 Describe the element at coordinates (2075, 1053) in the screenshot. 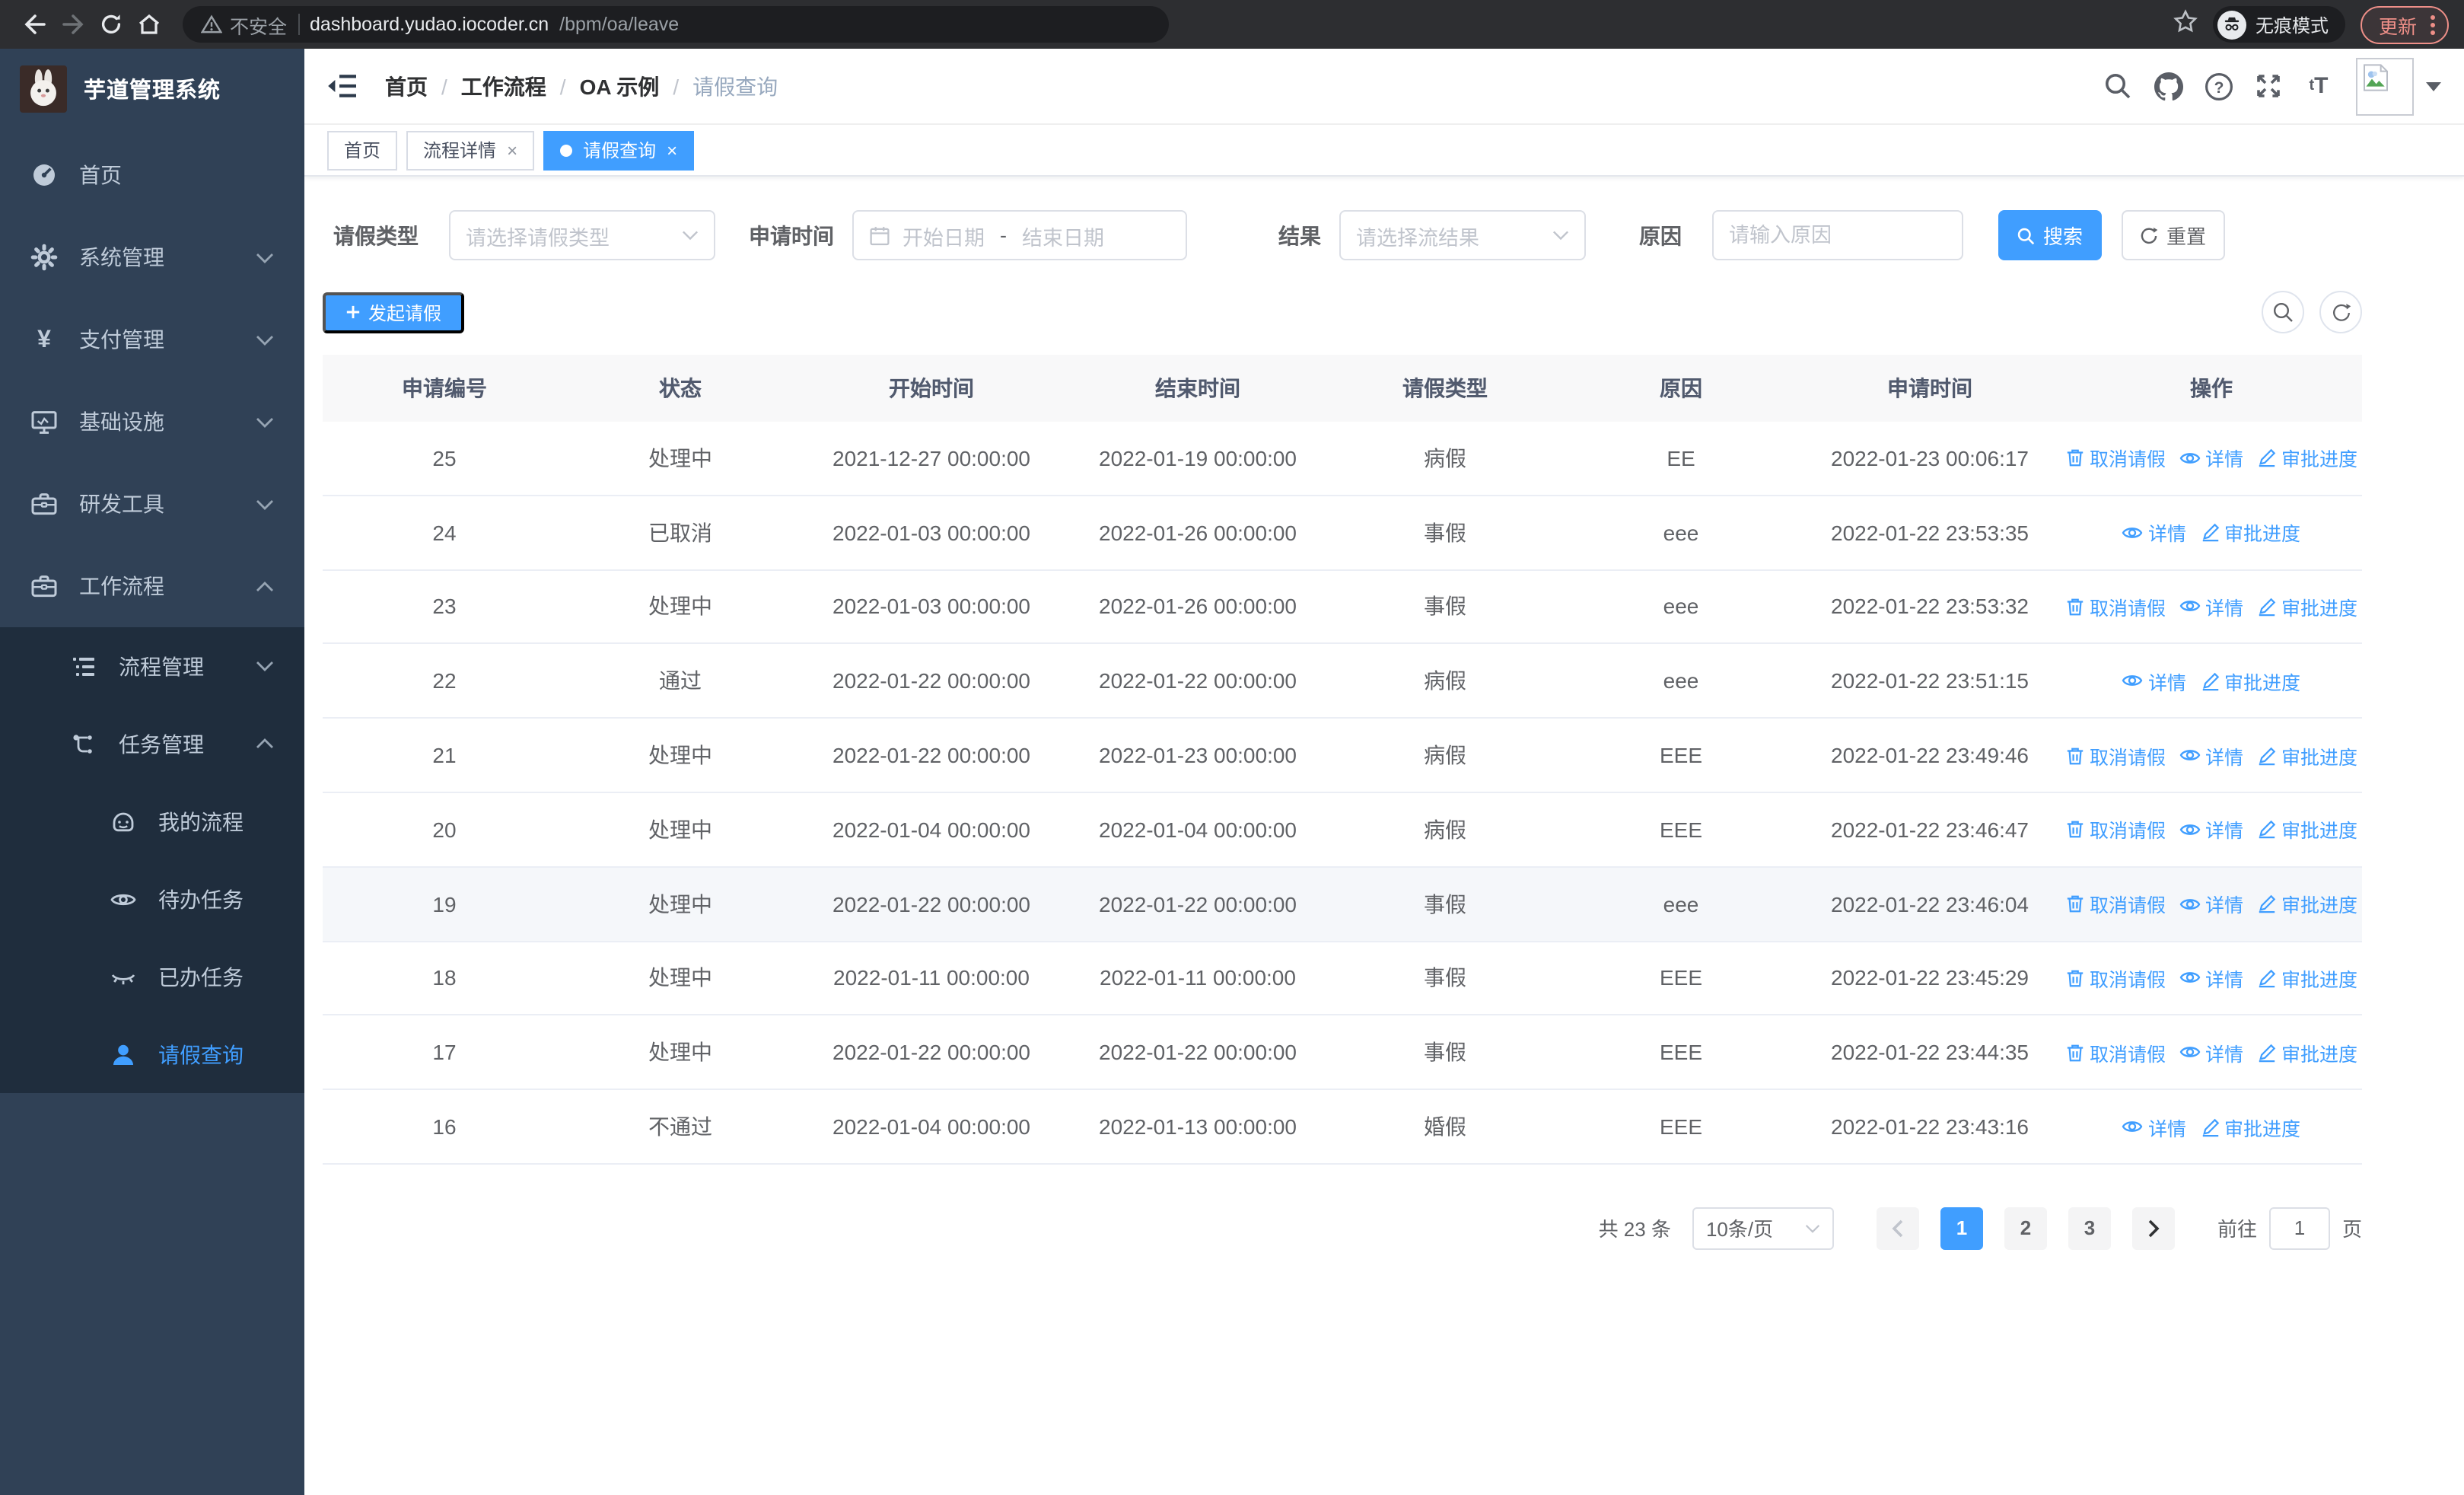

I see `trash-icon` at that location.